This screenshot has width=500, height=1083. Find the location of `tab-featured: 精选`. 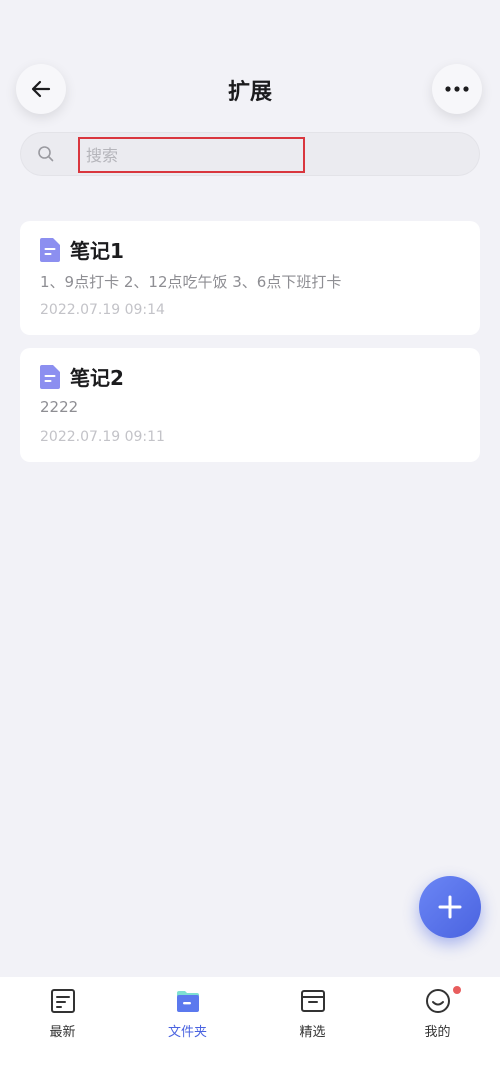

tab-featured: 精选 is located at coordinates (312, 1017).